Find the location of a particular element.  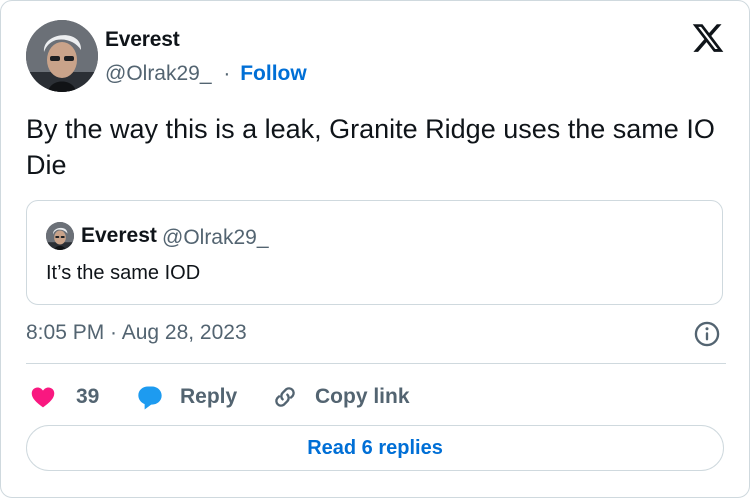

author-handle: @Olrak29_ is located at coordinates (158, 73).